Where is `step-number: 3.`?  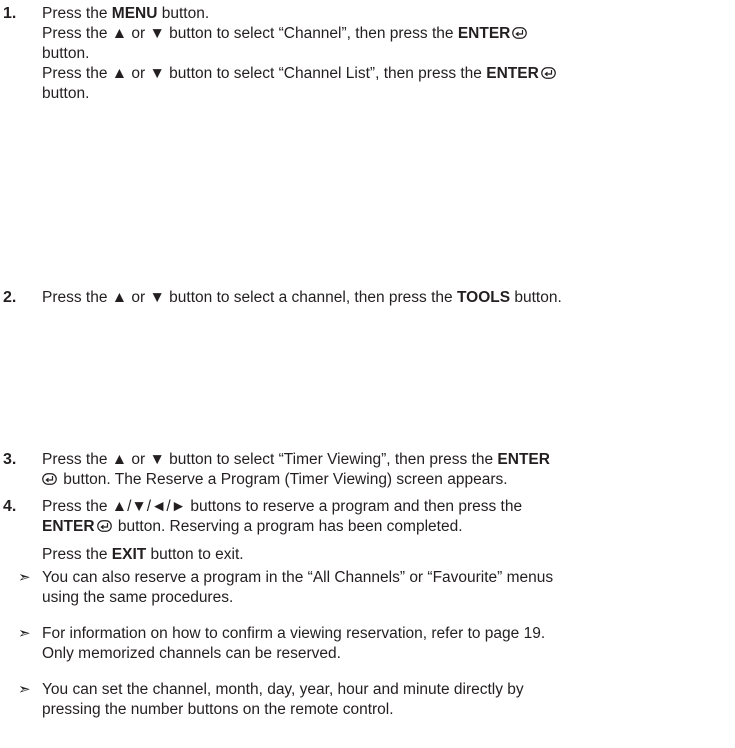
step-number: 3. is located at coordinates (10, 459).